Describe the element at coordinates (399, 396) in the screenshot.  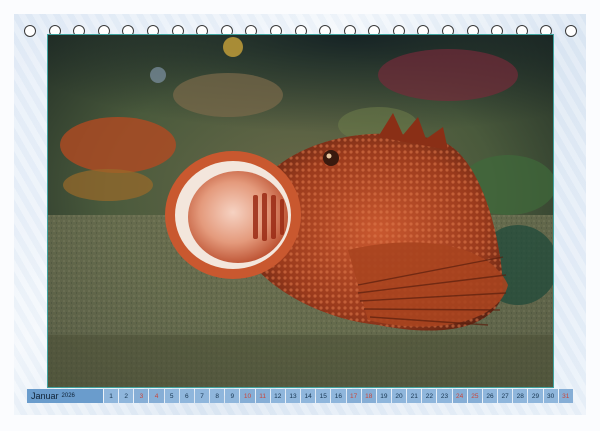
I see `day-cell: 20` at that location.